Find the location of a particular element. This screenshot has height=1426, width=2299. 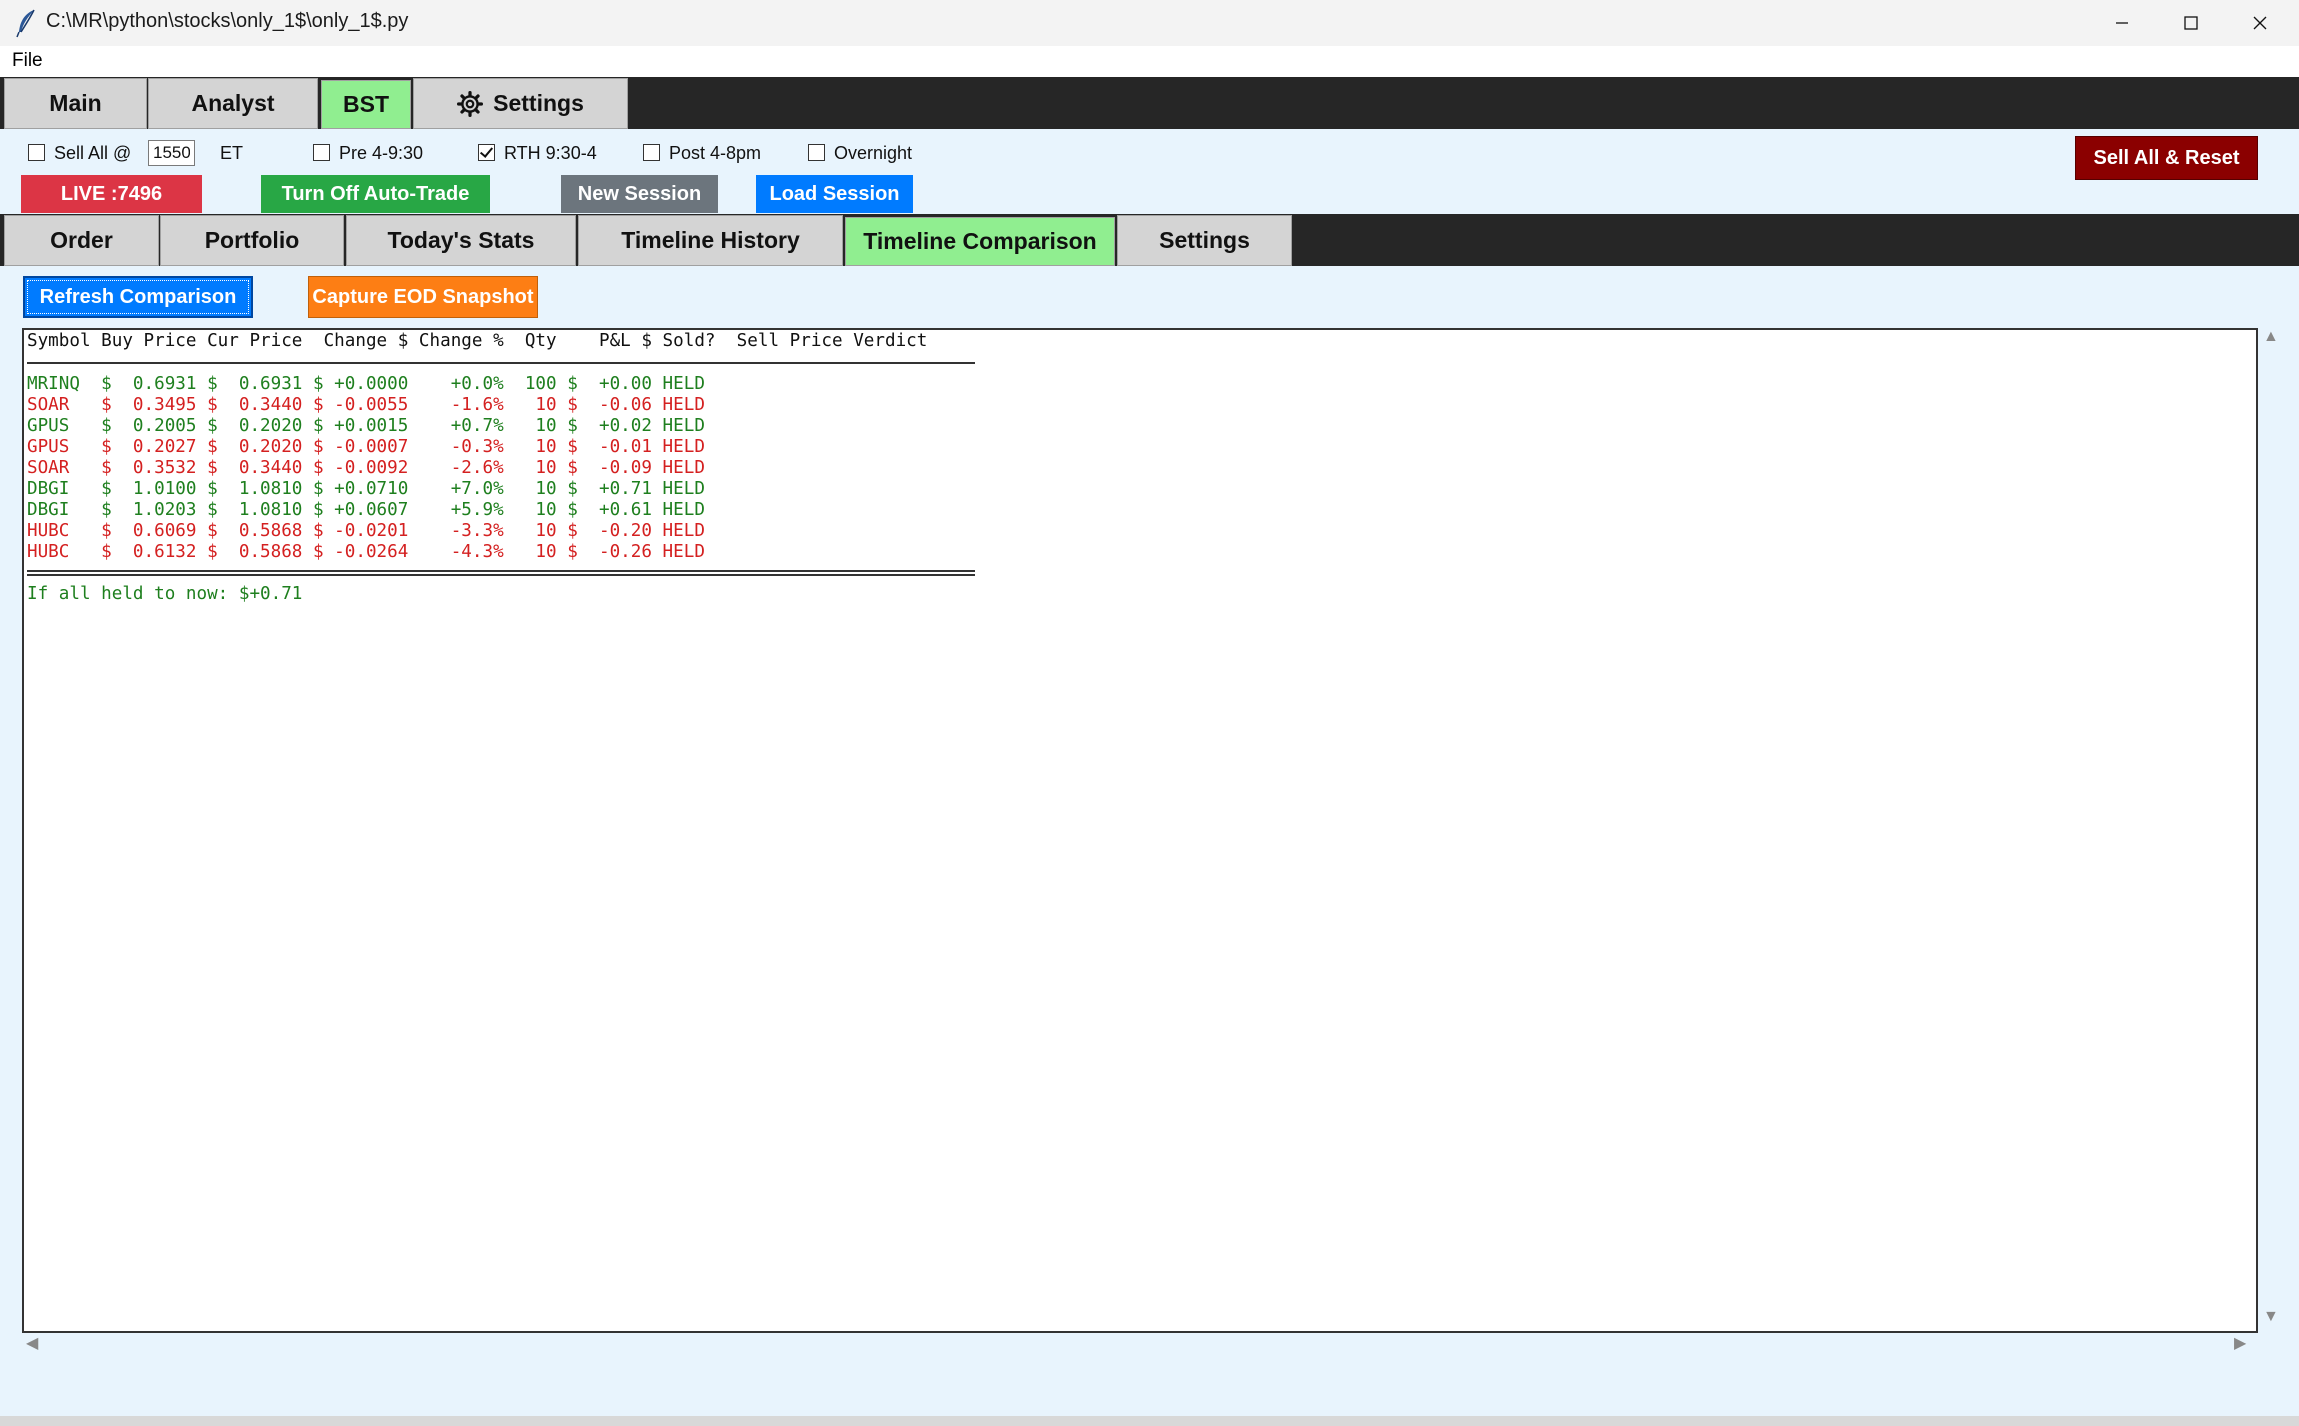

minimize-icon is located at coordinates (2122, 23).